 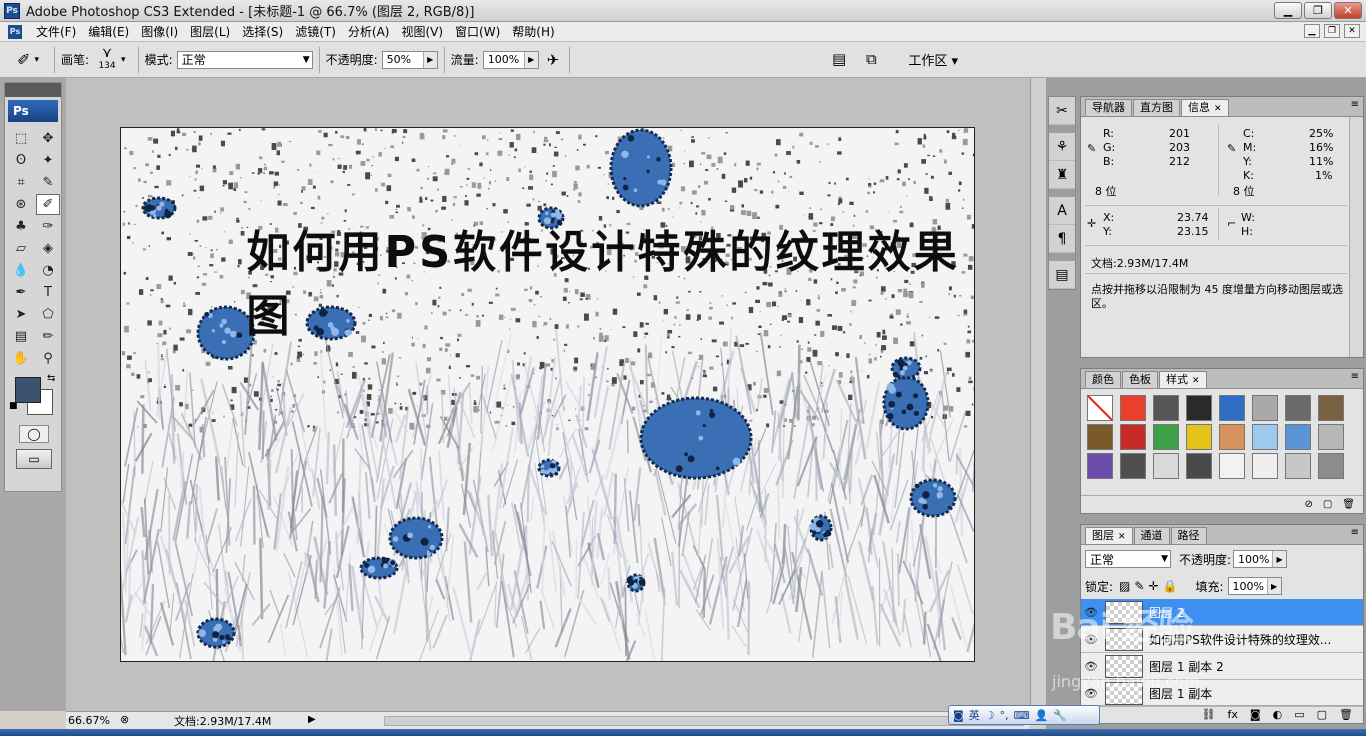 What do you see at coordinates (1060, 715) in the screenshot?
I see `ime-settings-icon: 🔧` at bounding box center [1060, 715].